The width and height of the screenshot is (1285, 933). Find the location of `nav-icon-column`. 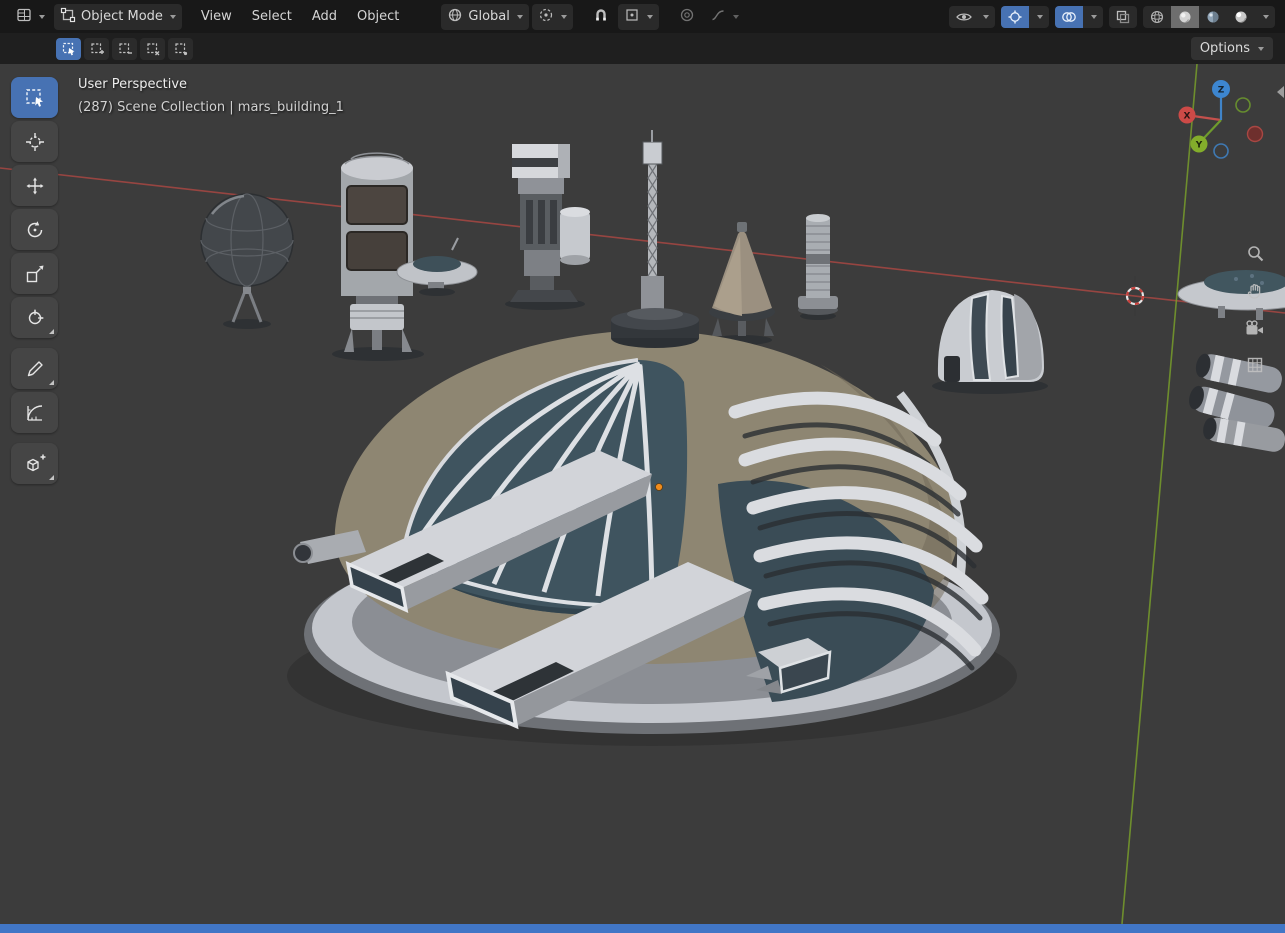

nav-icon-column is located at coordinates (1255, 309).